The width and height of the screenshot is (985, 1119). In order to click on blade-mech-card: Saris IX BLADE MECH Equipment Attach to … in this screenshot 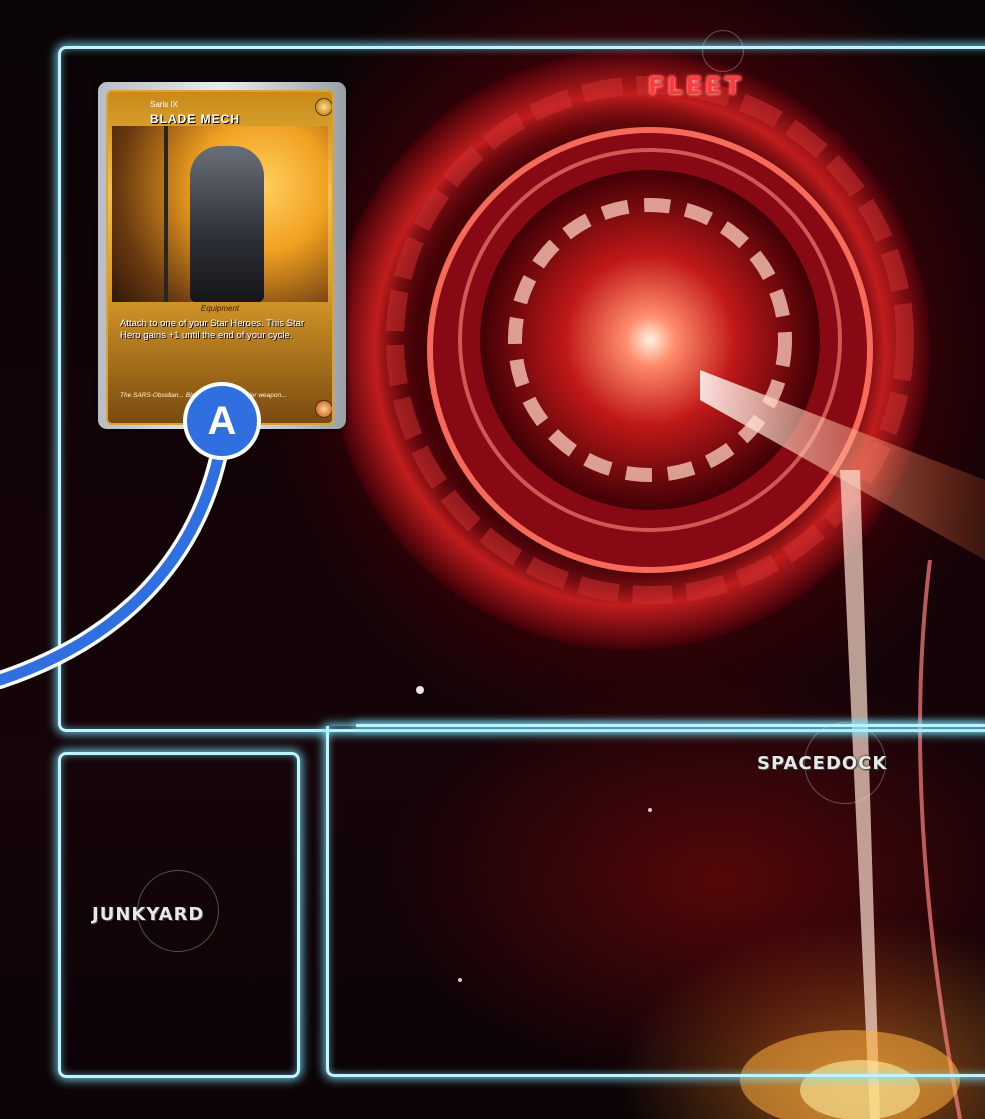, I will do `click(222, 255)`.